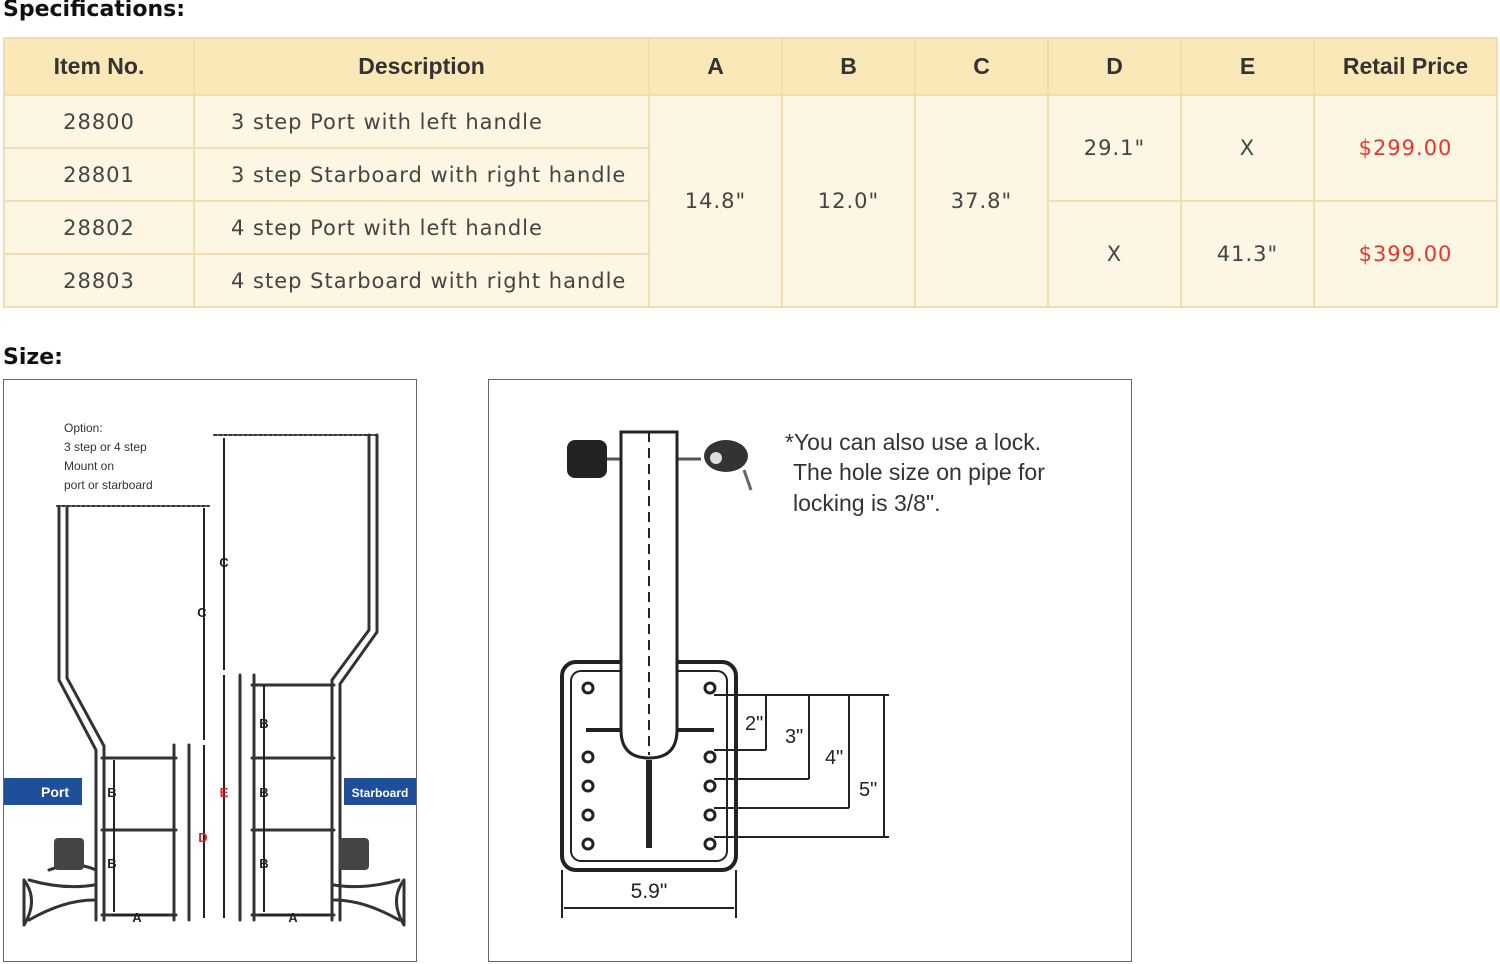 The height and width of the screenshot is (964, 1500). What do you see at coordinates (421, 227) in the screenshot?
I see `item-description: 4 step Port with left handle` at bounding box center [421, 227].